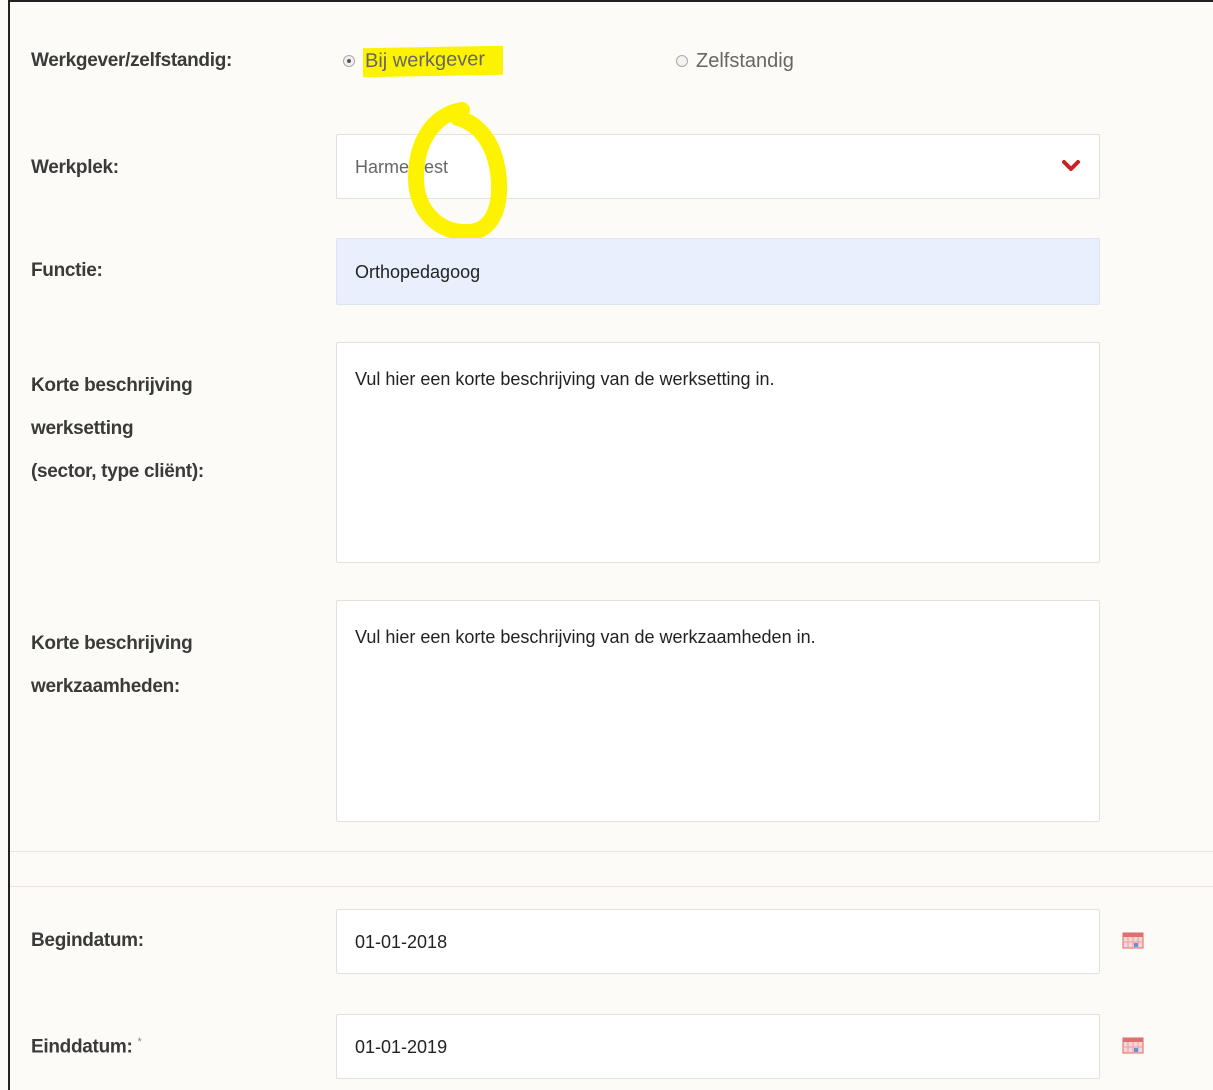 The width and height of the screenshot is (1213, 1090). What do you see at coordinates (349, 61) in the screenshot?
I see `radio-checked-icon` at bounding box center [349, 61].